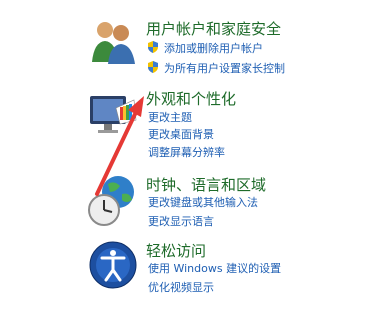 Image resolution: width=376 pixels, height=317 pixels. Describe the element at coordinates (113, 201) in the screenshot. I see `clock-globe-icon` at that location.